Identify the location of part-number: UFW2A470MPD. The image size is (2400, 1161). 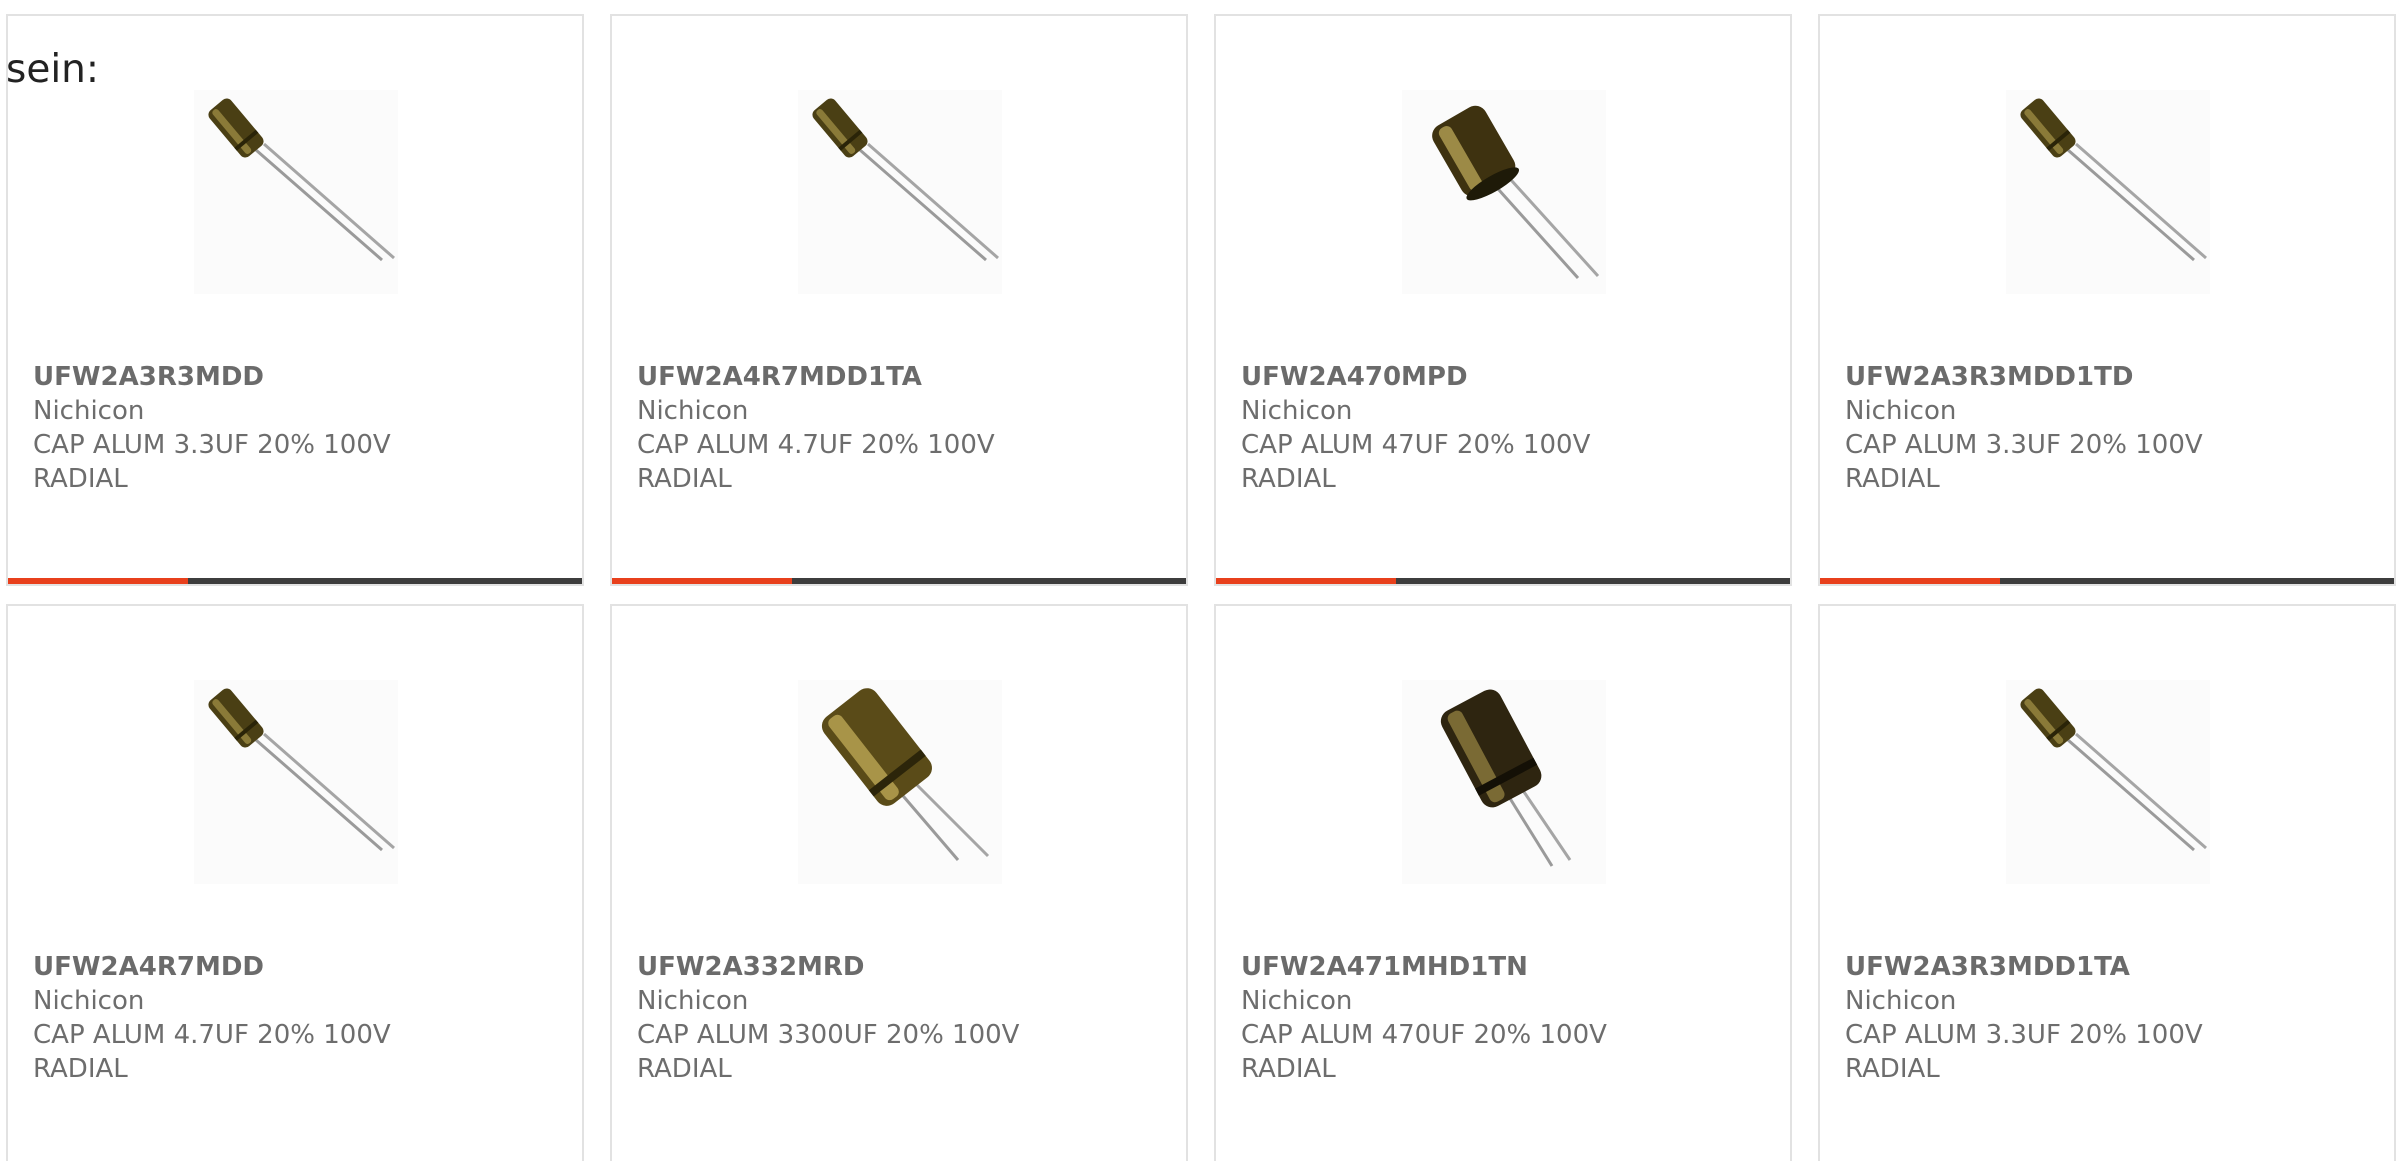
(1501, 377).